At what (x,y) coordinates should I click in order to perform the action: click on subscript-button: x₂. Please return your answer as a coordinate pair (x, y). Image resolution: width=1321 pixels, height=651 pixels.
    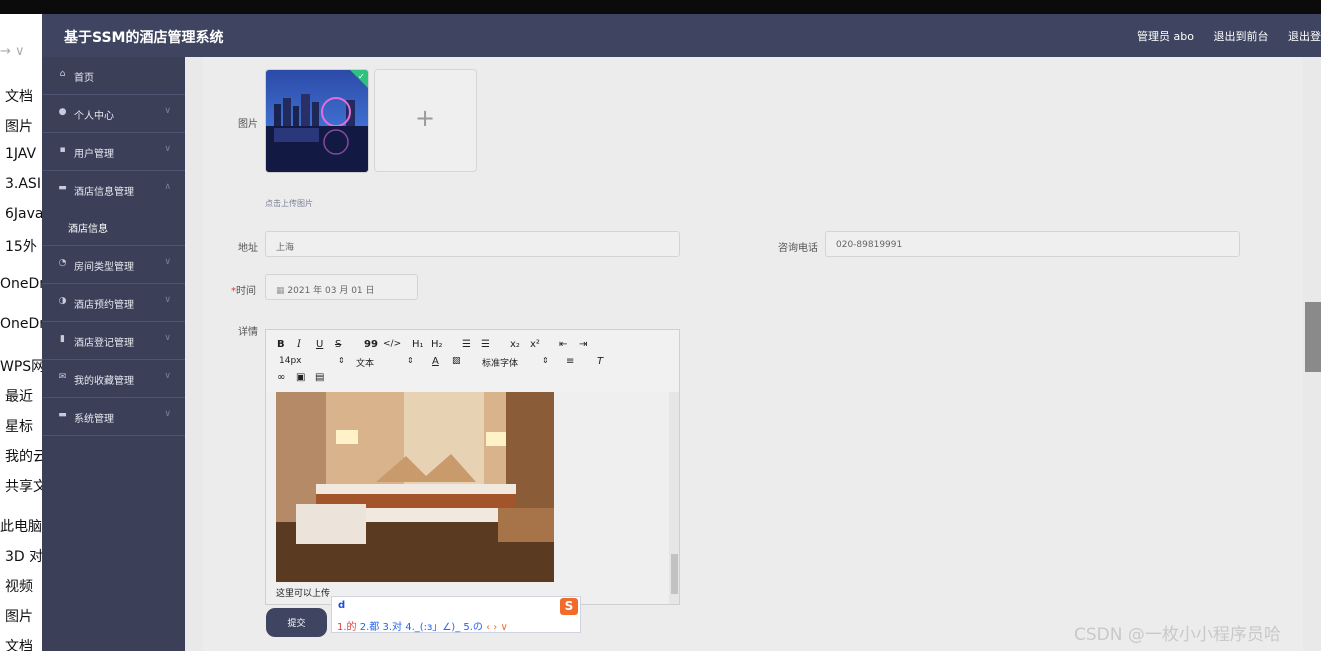
    Looking at the image, I should click on (515, 344).